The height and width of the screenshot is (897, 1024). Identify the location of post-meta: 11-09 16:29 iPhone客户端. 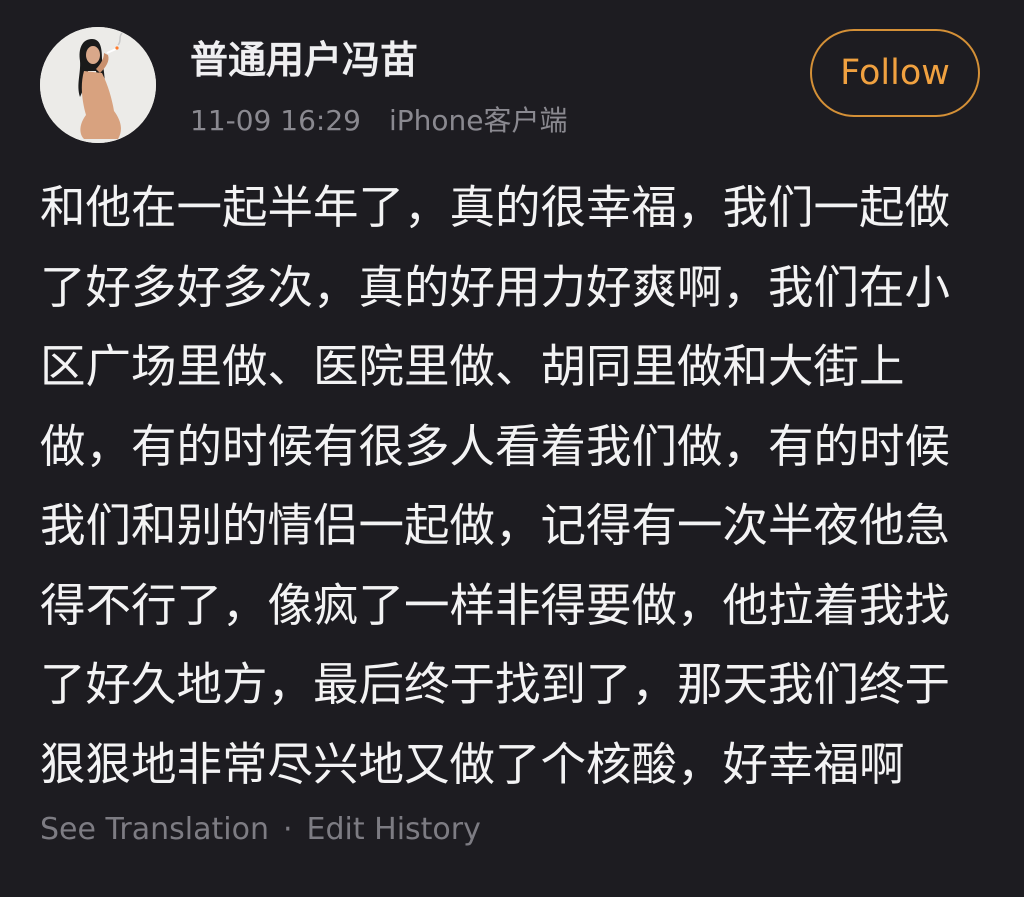
(378, 121).